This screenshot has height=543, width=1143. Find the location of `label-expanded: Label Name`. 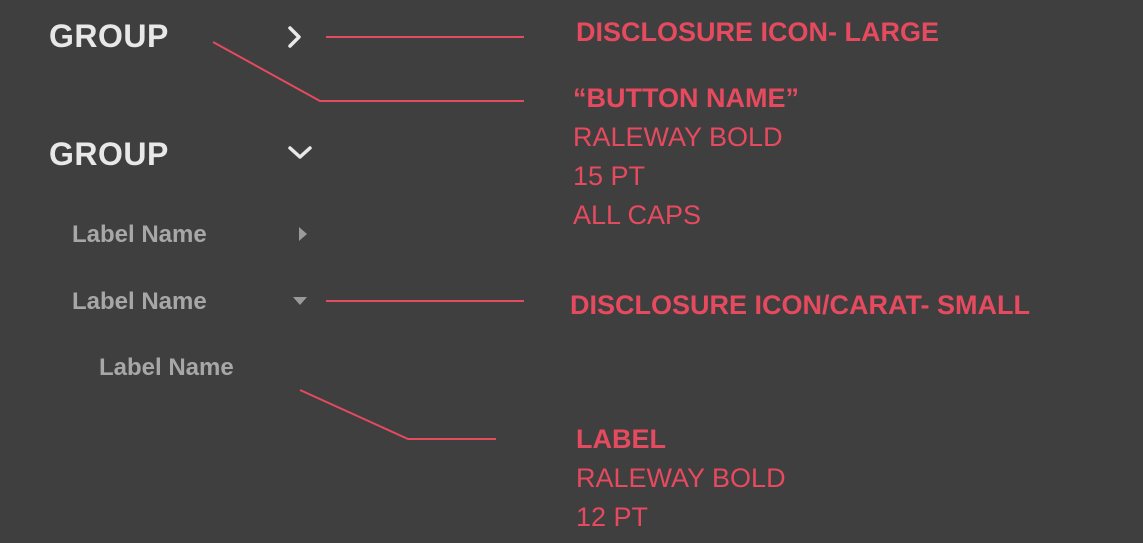

label-expanded: Label Name is located at coordinates (139, 302).